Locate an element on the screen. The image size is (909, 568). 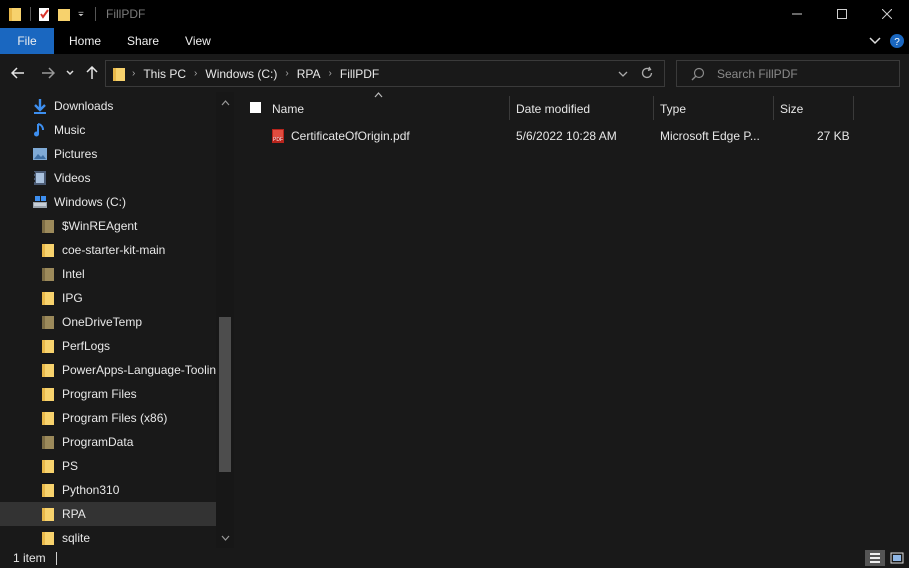
breadcrumb-windows-c: Windows (C:) is located at coordinates (241, 74).